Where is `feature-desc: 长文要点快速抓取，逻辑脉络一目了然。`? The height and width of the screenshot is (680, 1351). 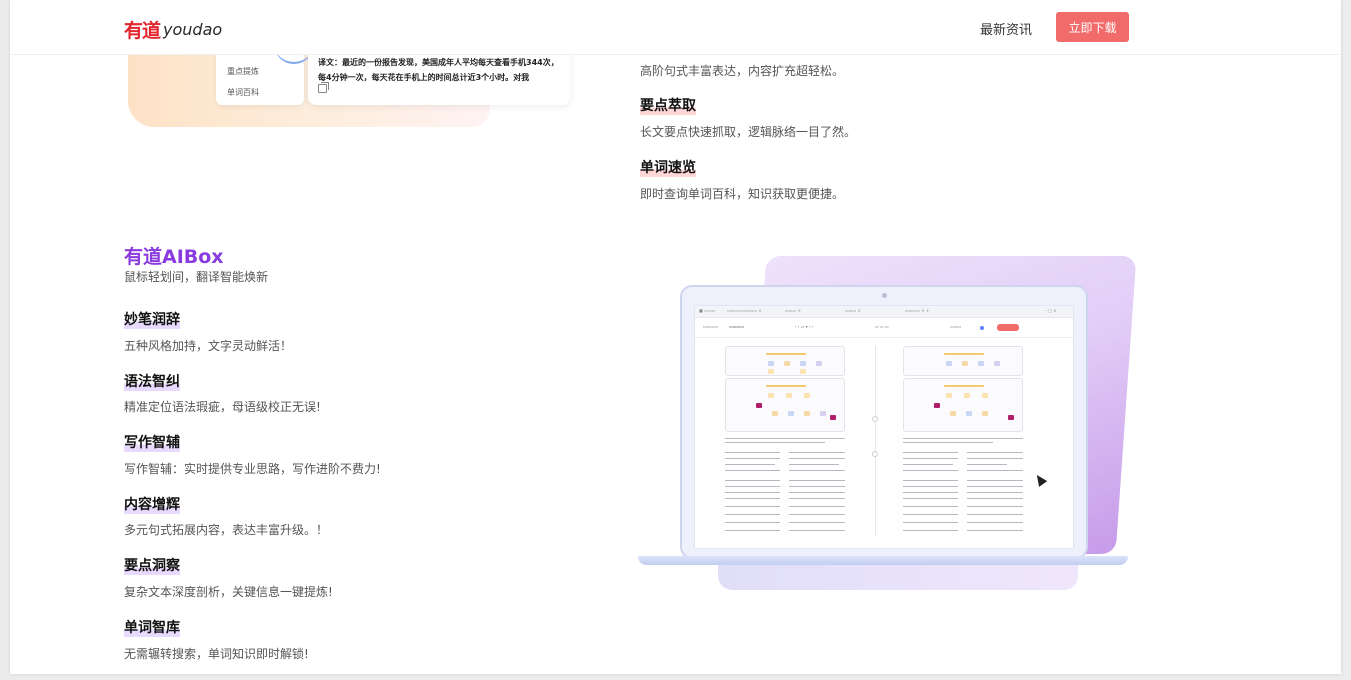 feature-desc: 长文要点快速抓取，逻辑脉络一目了然。 is located at coordinates (748, 132).